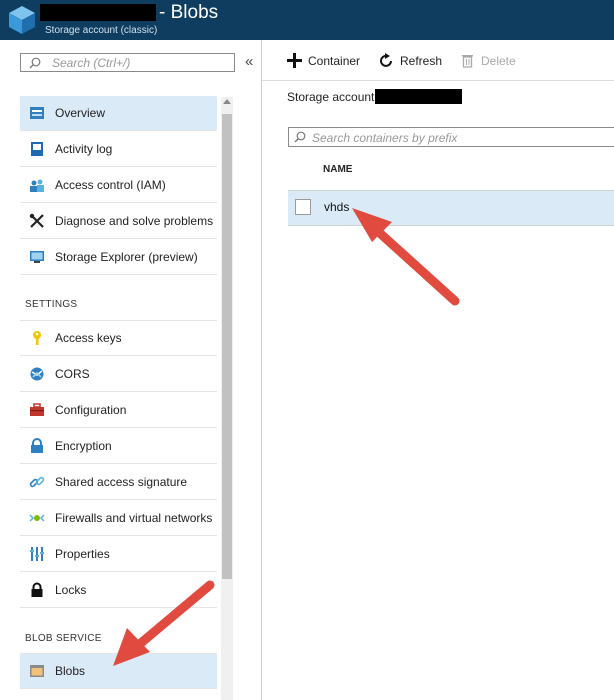  Describe the element at coordinates (303, 207) in the screenshot. I see `row-checkbox` at that location.